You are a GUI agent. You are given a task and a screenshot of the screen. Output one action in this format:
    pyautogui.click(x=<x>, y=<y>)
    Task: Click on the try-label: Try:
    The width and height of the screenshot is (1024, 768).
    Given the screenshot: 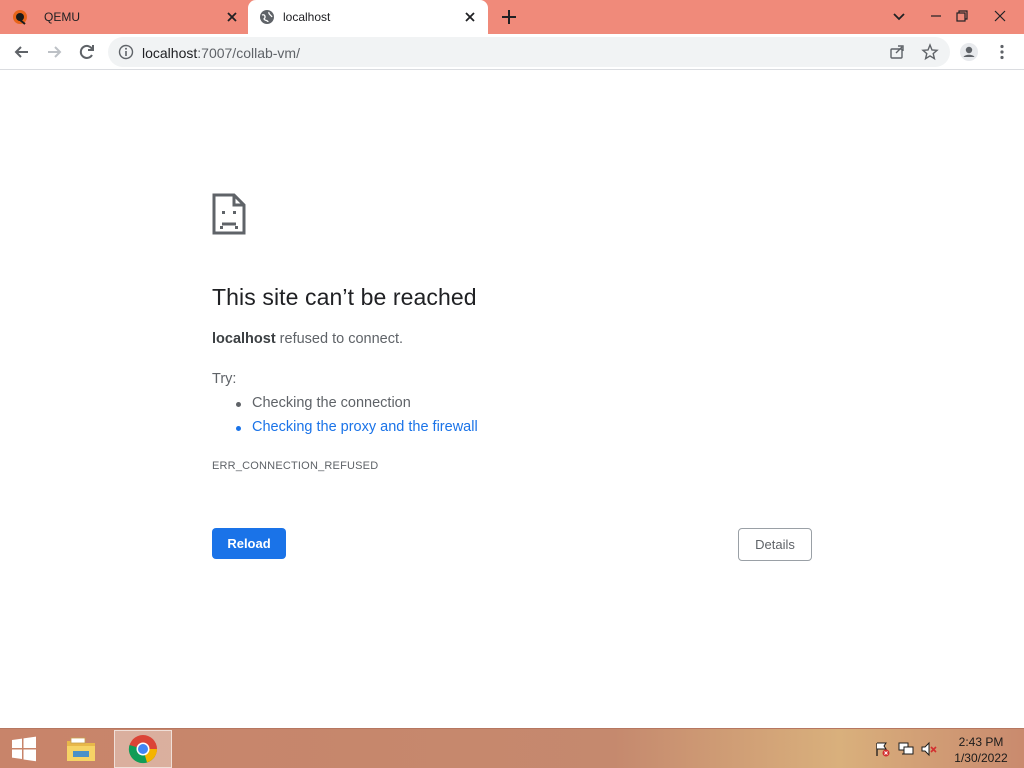 What is the action you would take?
    pyautogui.click(x=224, y=379)
    